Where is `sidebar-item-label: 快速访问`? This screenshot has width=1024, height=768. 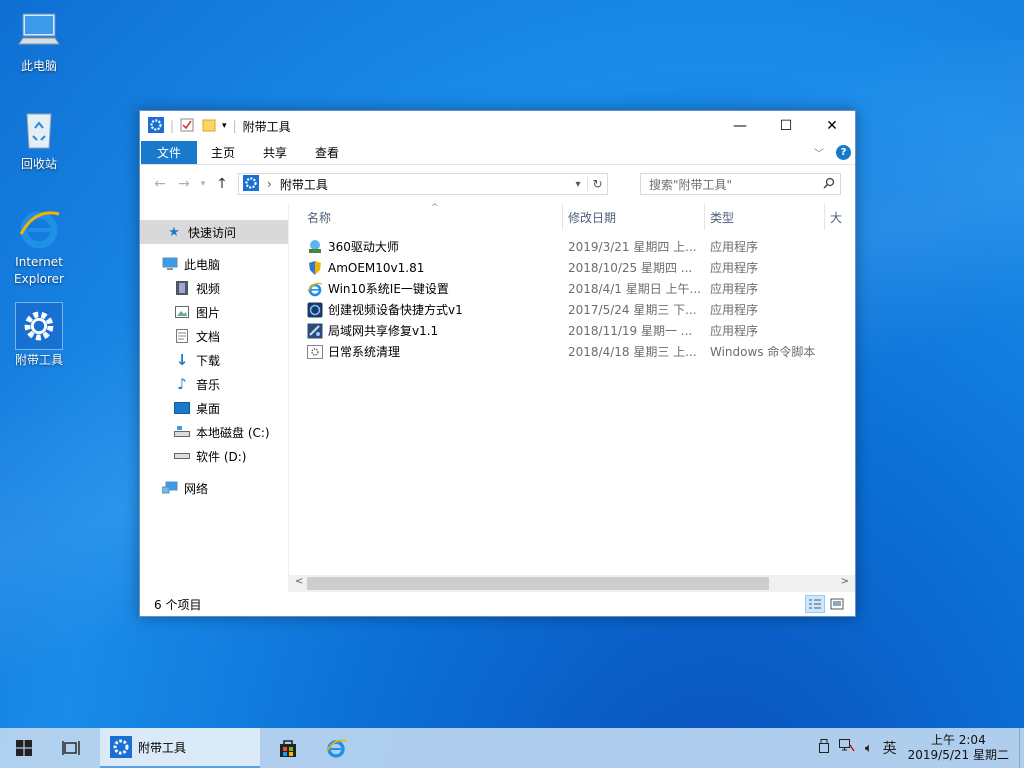 sidebar-item-label: 快速访问 is located at coordinates (212, 232).